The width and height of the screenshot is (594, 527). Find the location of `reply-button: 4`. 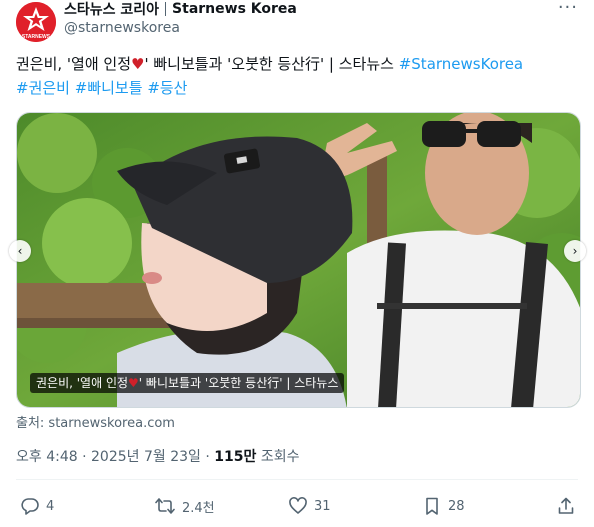

reply-button: 4 is located at coordinates (37, 506).